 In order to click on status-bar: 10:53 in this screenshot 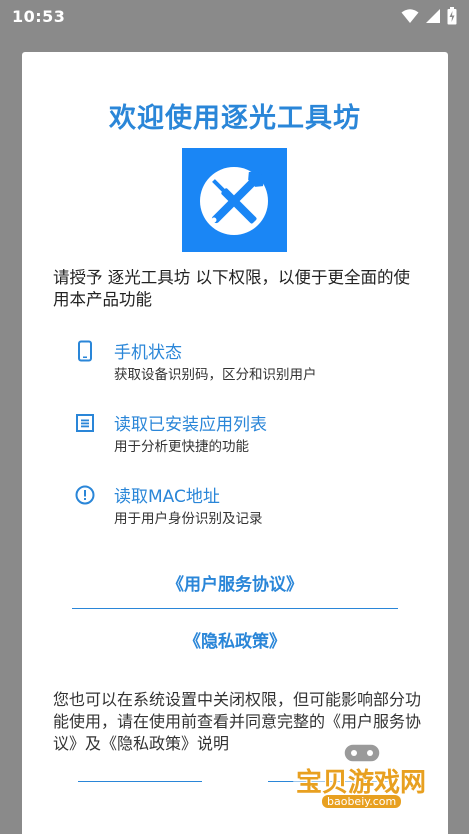, I will do `click(234, 16)`.